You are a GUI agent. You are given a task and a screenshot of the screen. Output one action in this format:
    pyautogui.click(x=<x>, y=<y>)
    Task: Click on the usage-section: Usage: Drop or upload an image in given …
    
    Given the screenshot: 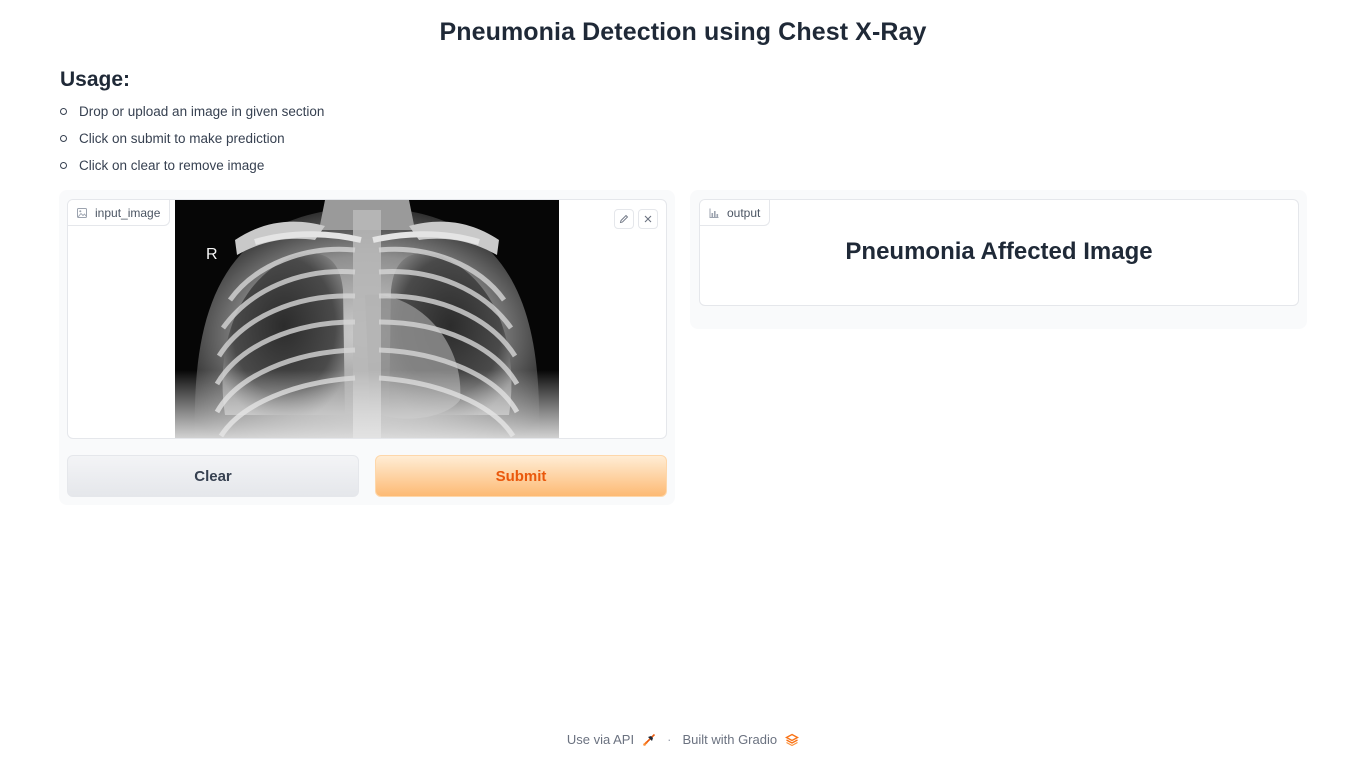 What is the action you would take?
    pyautogui.click(x=192, y=125)
    